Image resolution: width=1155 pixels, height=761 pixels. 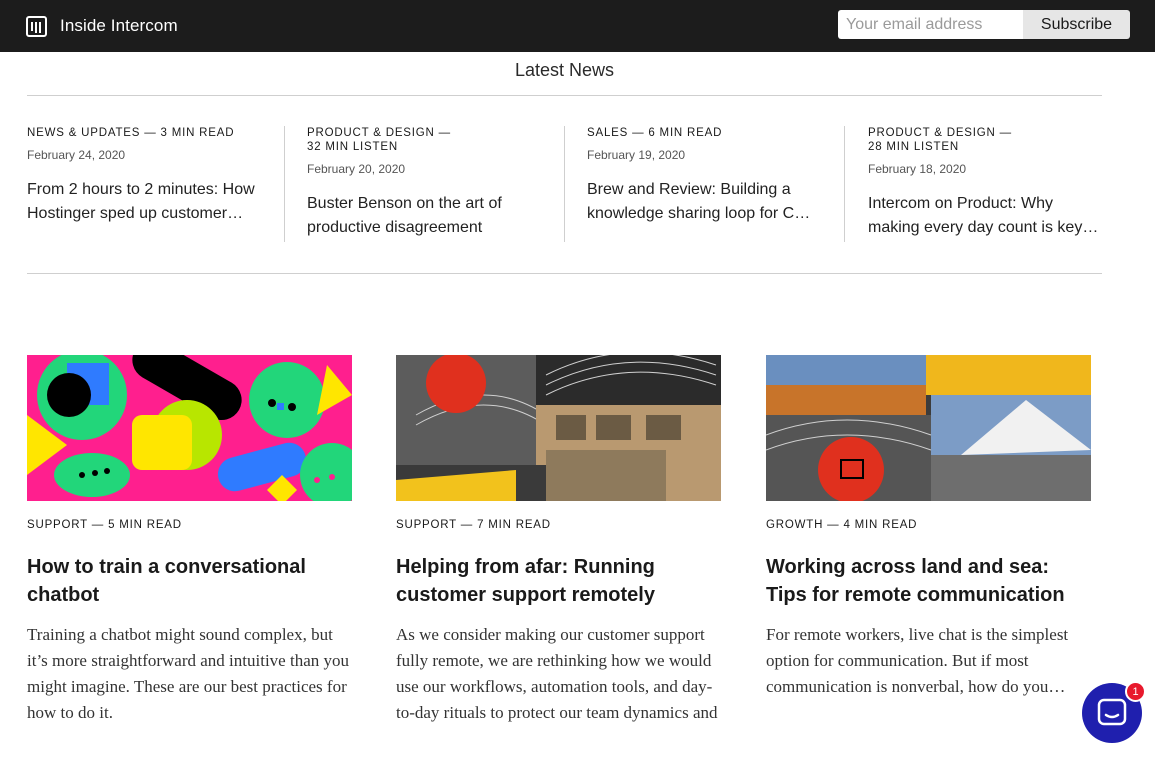 What do you see at coordinates (473, 525) in the screenshot?
I see `card-meta: SUPPORT — 7 MIN READ` at bounding box center [473, 525].